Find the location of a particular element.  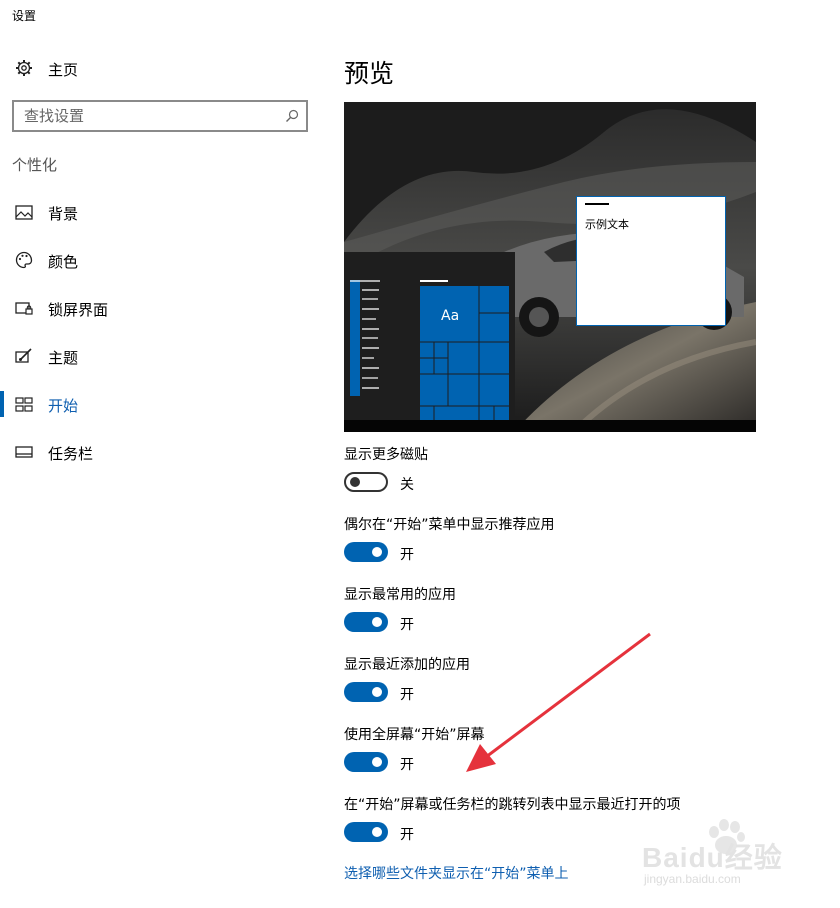

taskbar-icon is located at coordinates (24, 452).